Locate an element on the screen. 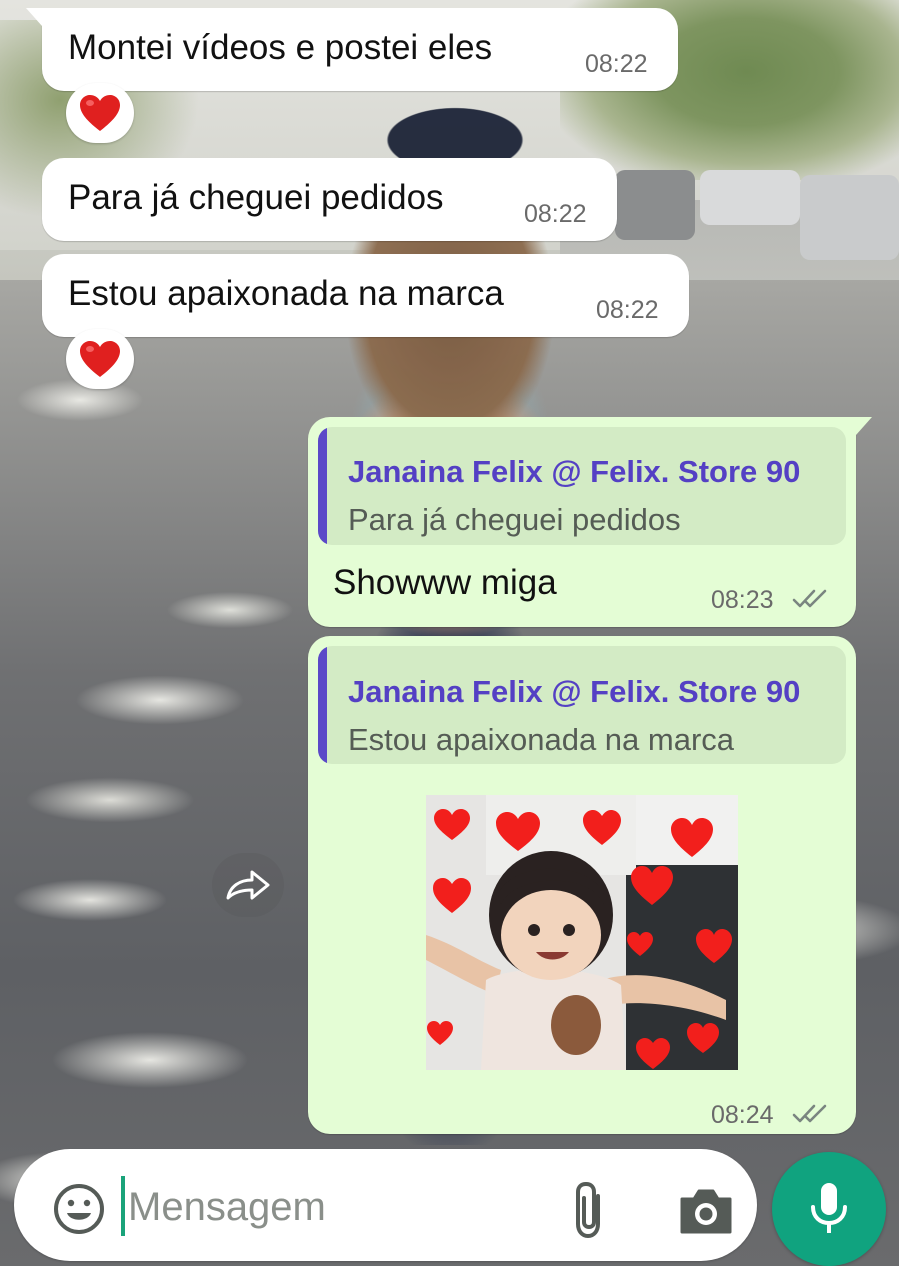  sticker-illustration is located at coordinates (582, 932).